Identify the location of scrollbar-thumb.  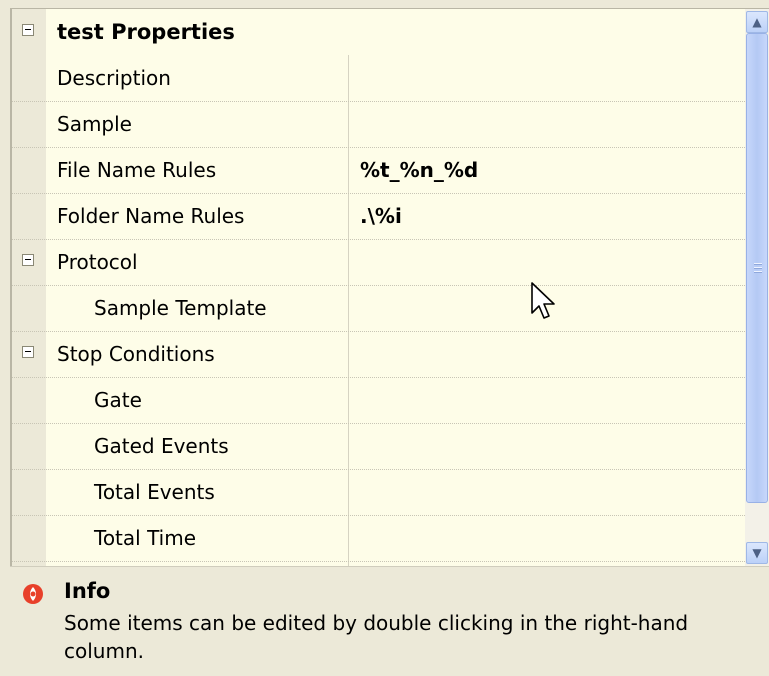
(757, 268).